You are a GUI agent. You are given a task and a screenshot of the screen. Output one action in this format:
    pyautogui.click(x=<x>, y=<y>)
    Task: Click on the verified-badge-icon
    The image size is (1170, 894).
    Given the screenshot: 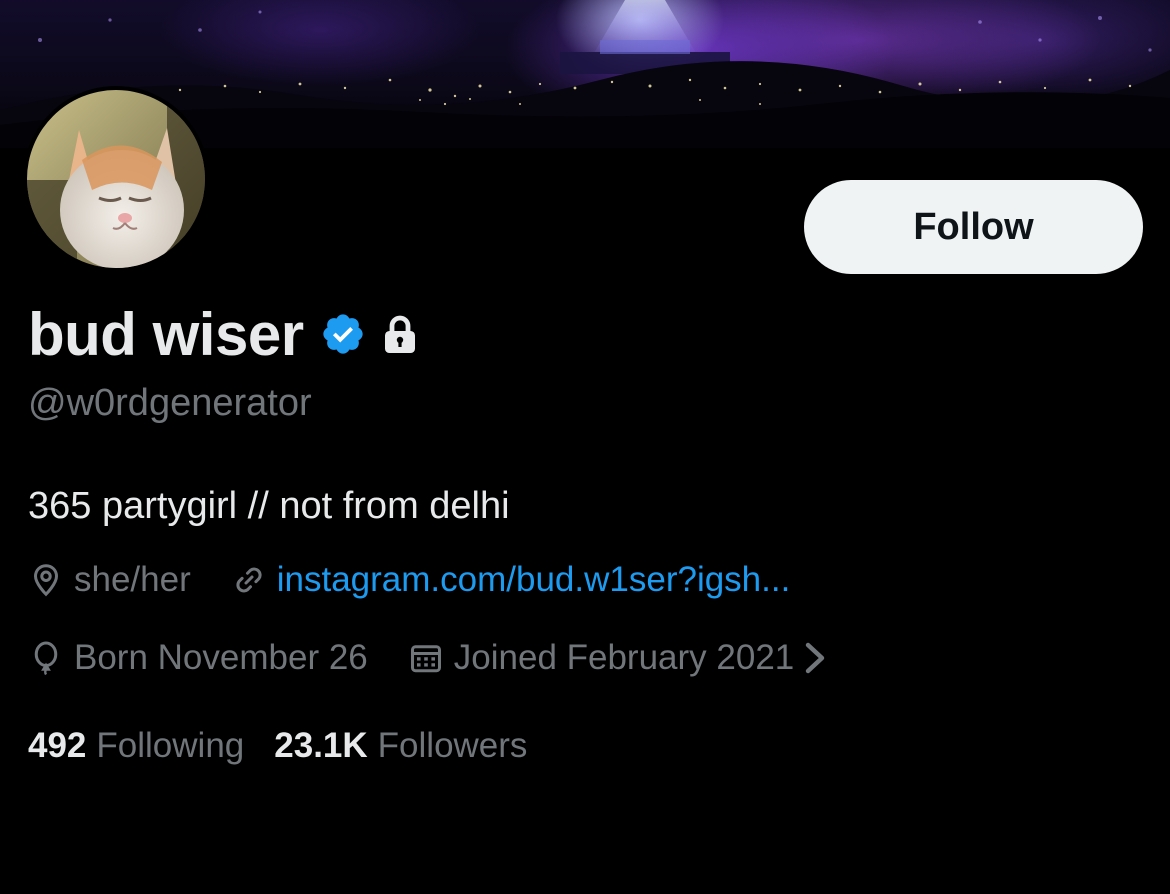 What is the action you would take?
    pyautogui.click(x=343, y=334)
    